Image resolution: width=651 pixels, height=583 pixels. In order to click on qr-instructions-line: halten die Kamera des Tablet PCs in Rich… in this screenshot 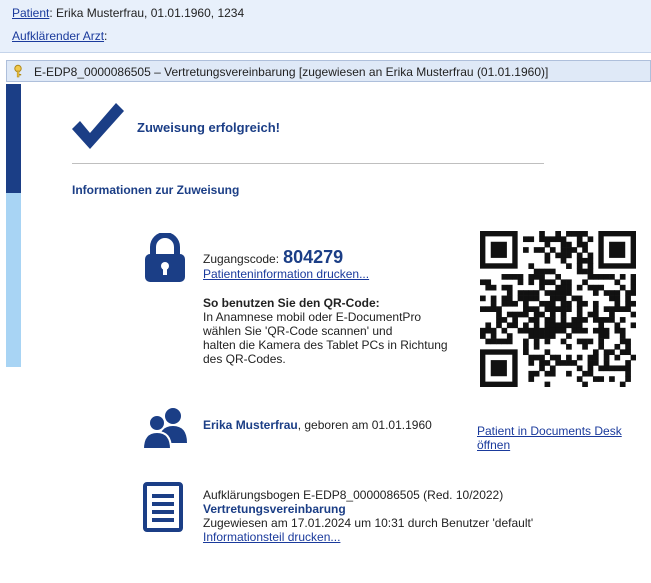, I will do `click(325, 345)`.